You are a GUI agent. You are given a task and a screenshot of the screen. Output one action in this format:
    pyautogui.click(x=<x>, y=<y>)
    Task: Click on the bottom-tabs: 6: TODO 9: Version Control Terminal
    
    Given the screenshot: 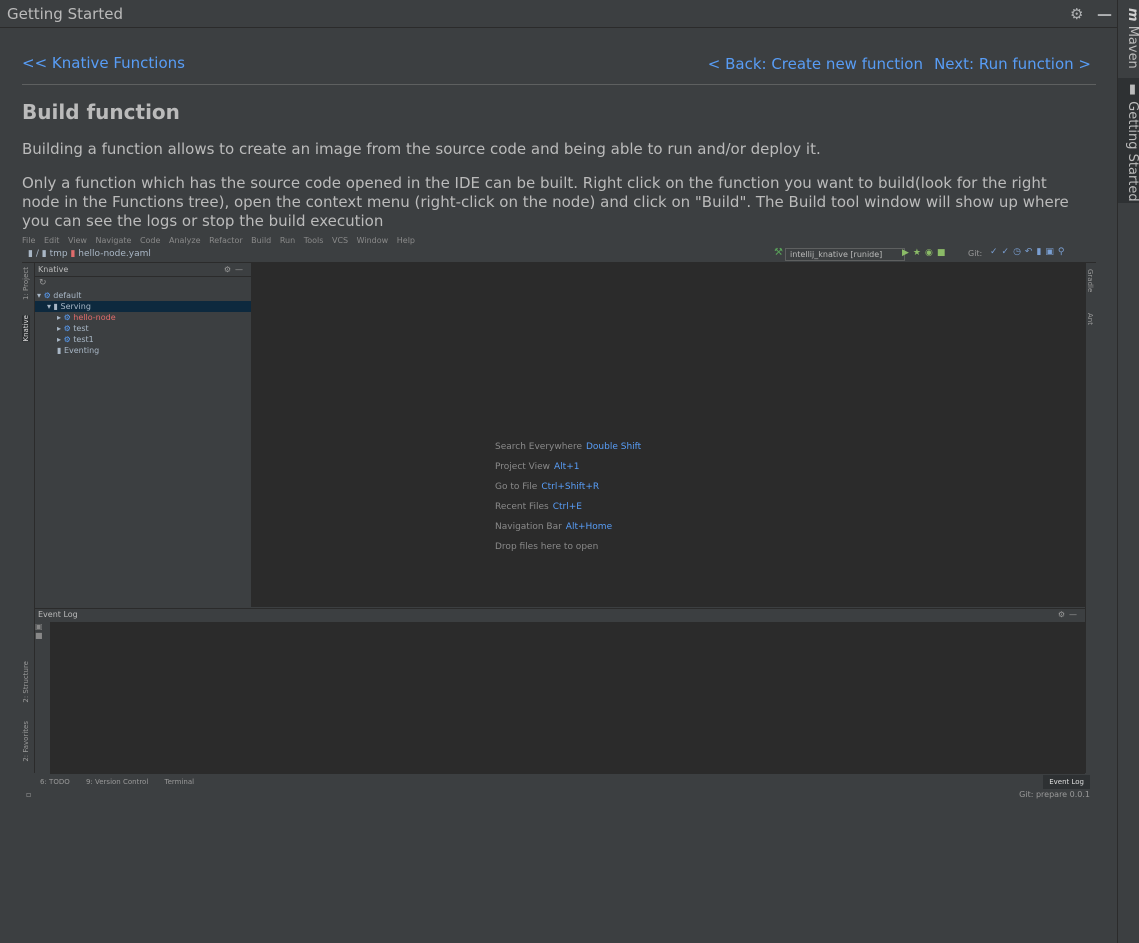 What is the action you would take?
    pyautogui.click(x=124, y=782)
    